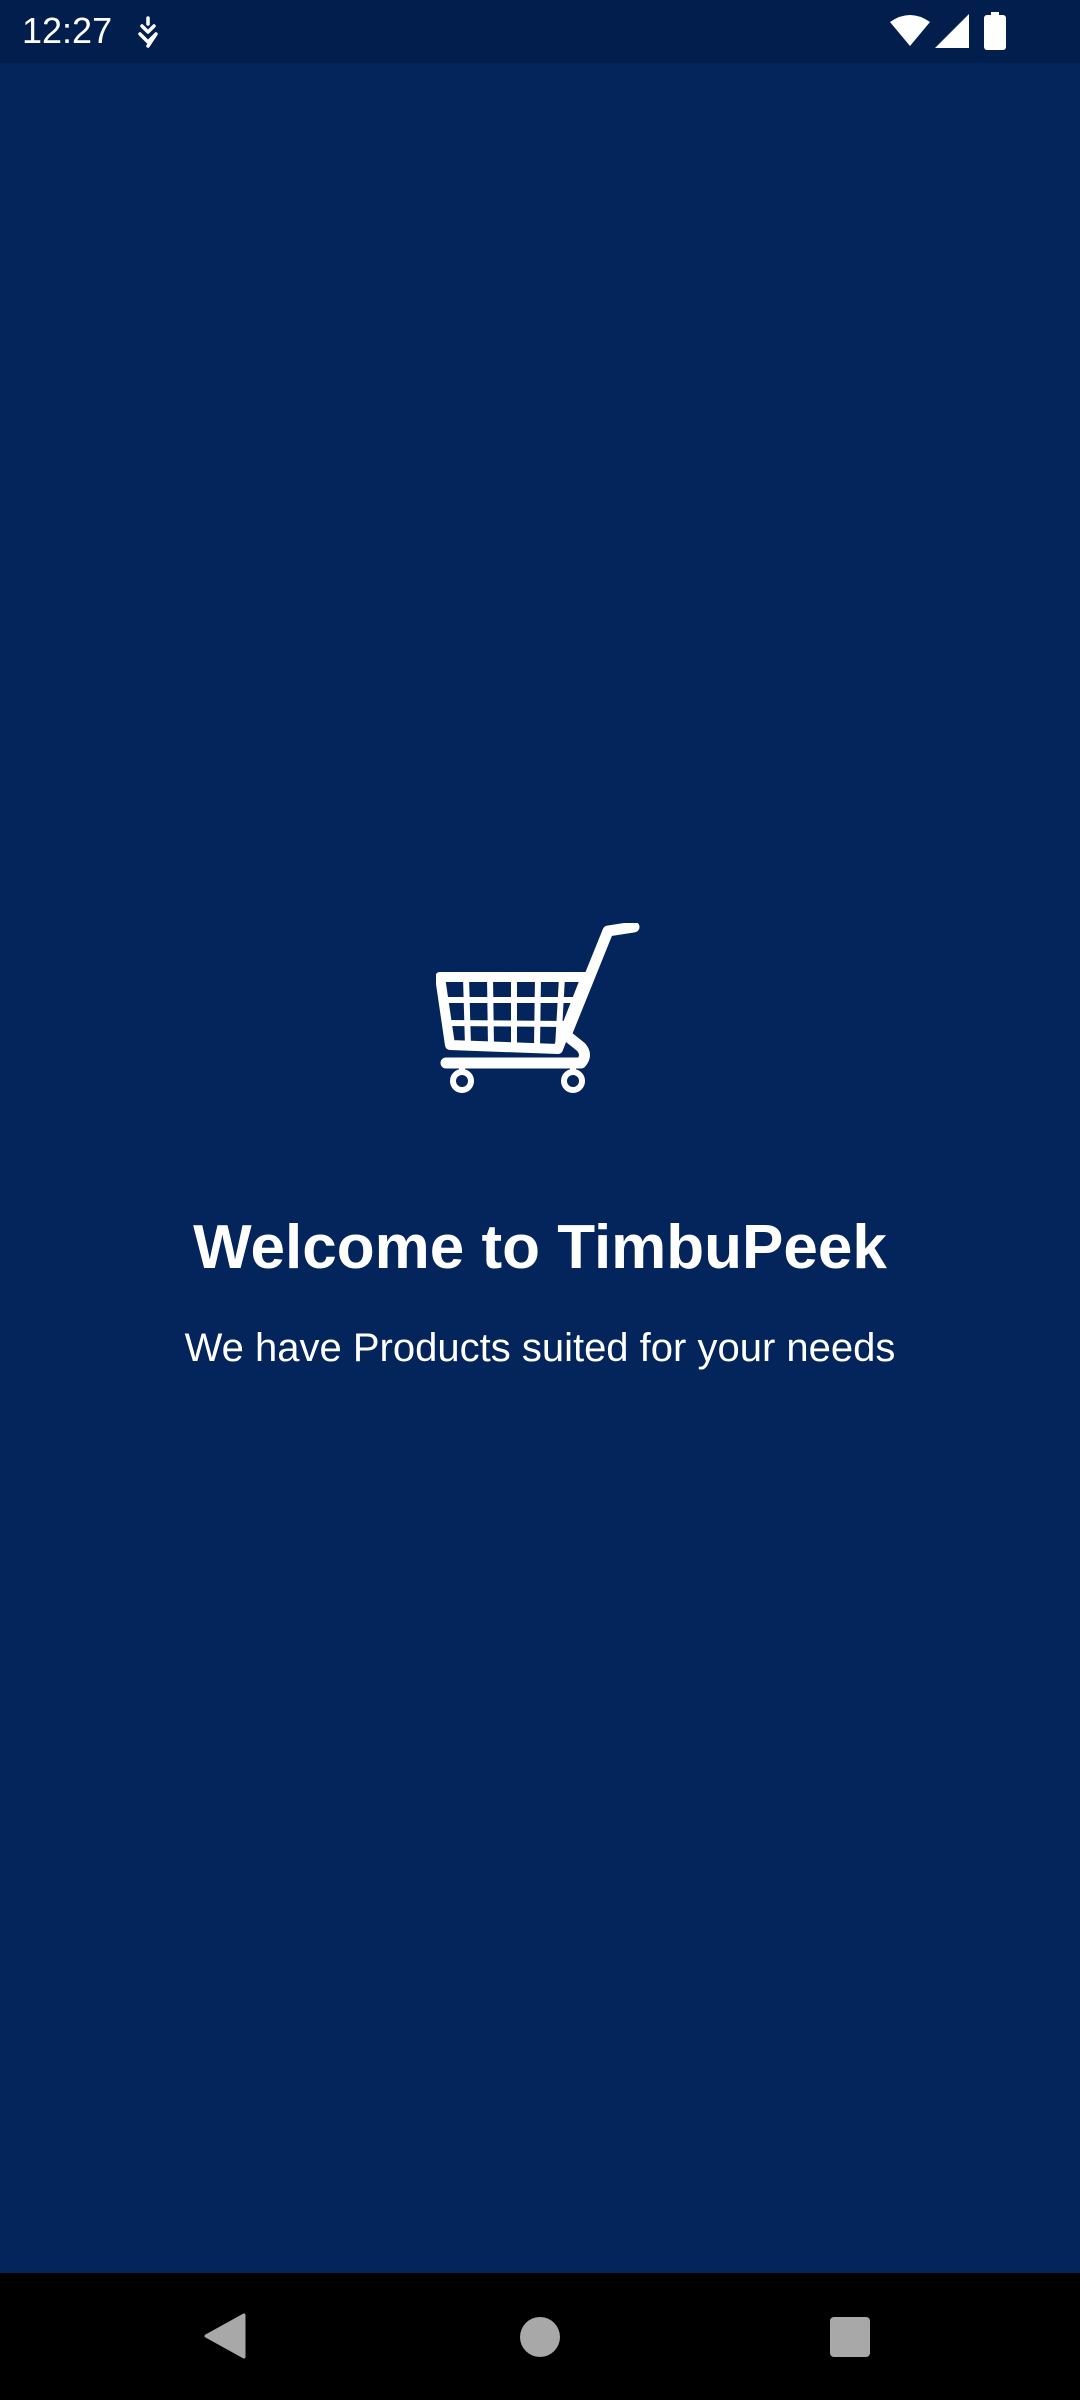 Image resolution: width=1080 pixels, height=2400 pixels. I want to click on status-bar: 12:27, so click(540, 31).